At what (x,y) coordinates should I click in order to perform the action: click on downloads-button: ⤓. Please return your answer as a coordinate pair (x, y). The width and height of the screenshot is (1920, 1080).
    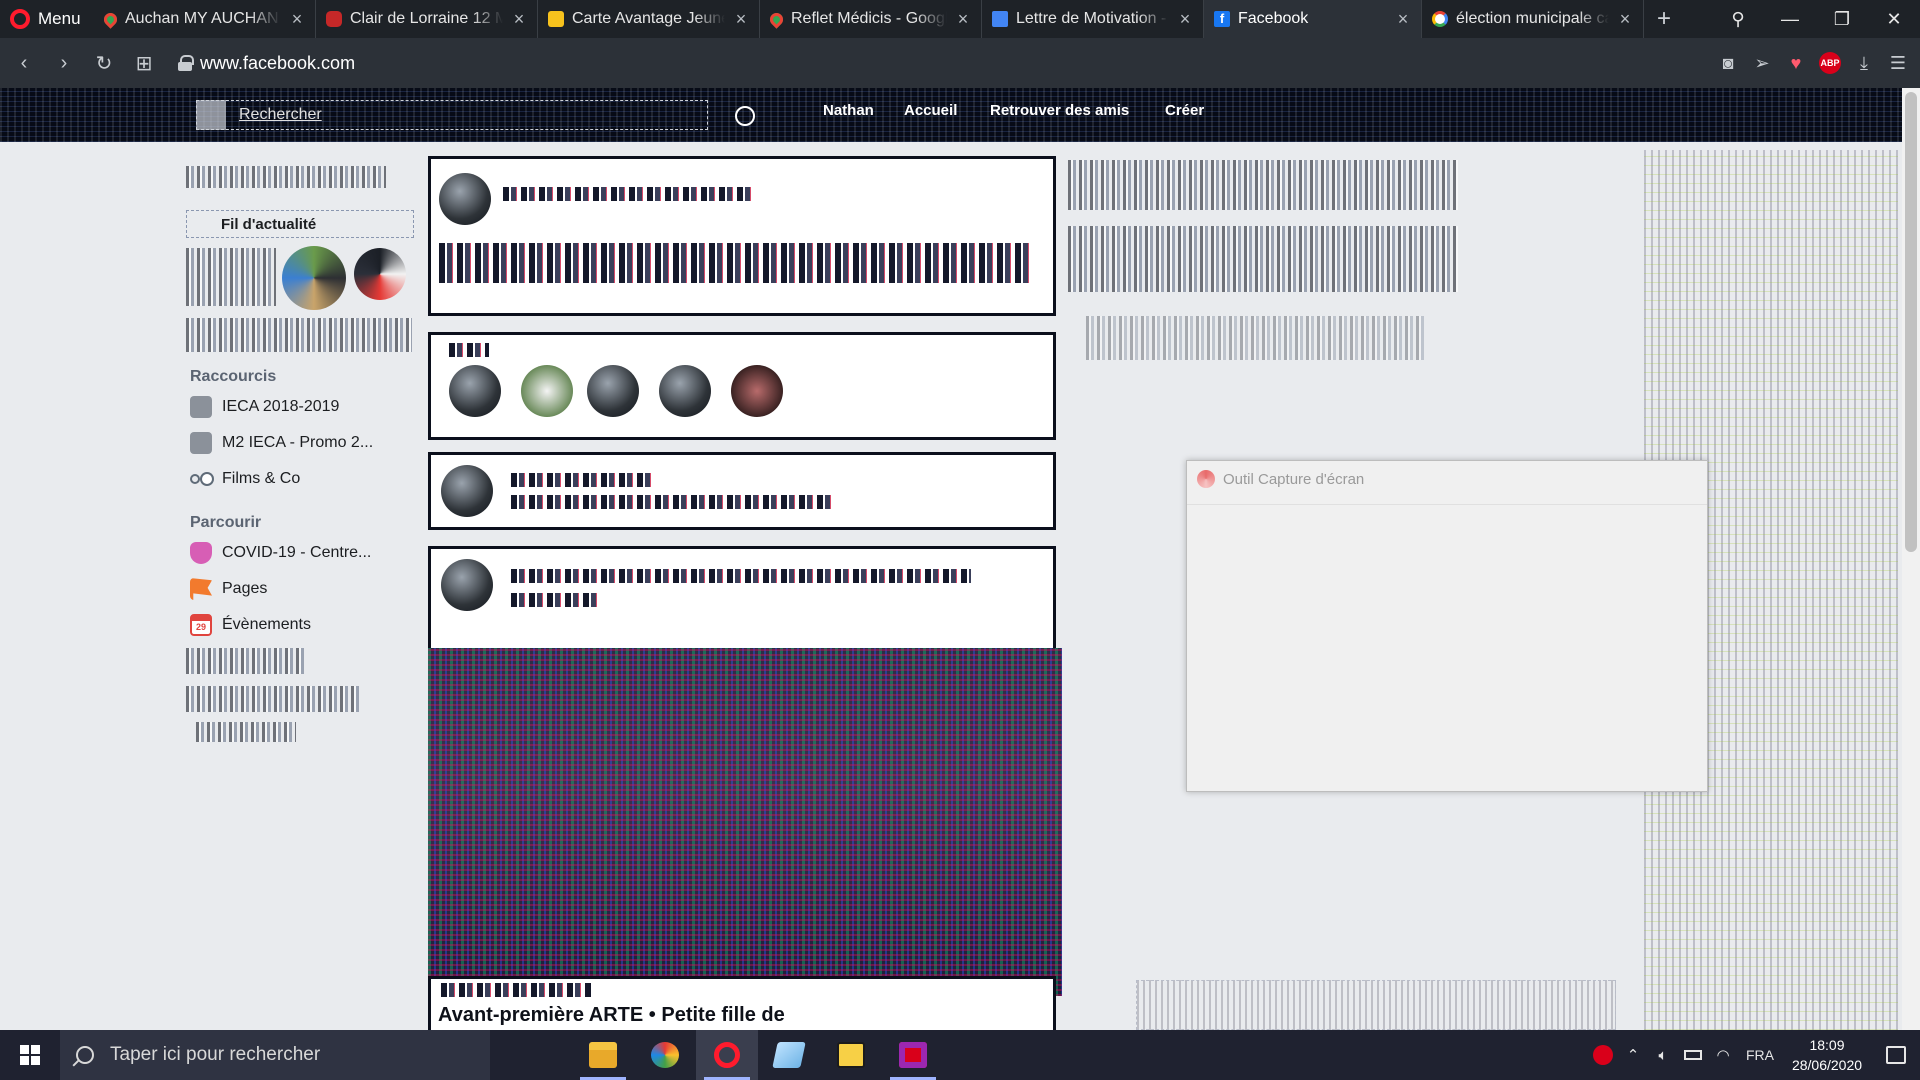
    Looking at the image, I should click on (1864, 63).